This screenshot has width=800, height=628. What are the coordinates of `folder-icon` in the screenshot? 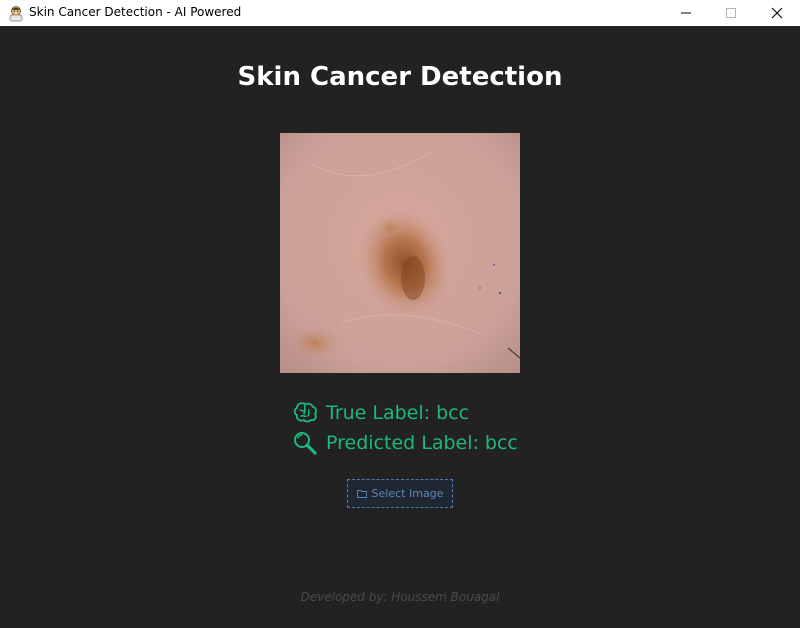 It's located at (361, 494).